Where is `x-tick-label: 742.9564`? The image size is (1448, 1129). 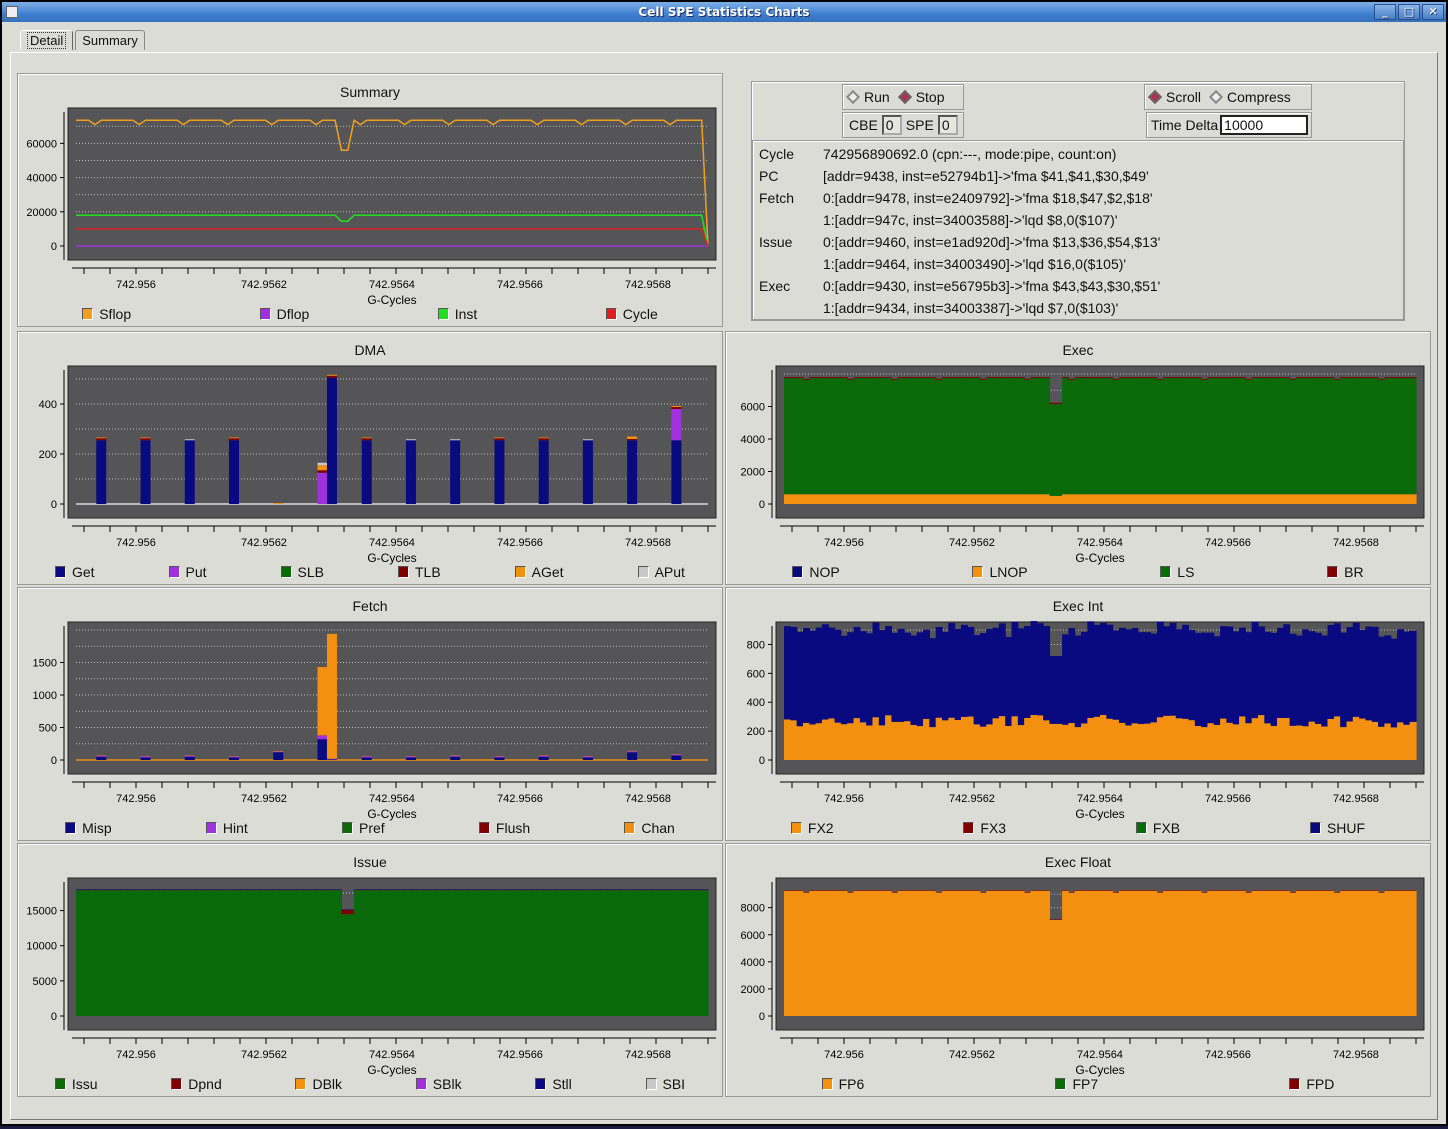 x-tick-label: 742.9564 is located at coordinates (392, 543).